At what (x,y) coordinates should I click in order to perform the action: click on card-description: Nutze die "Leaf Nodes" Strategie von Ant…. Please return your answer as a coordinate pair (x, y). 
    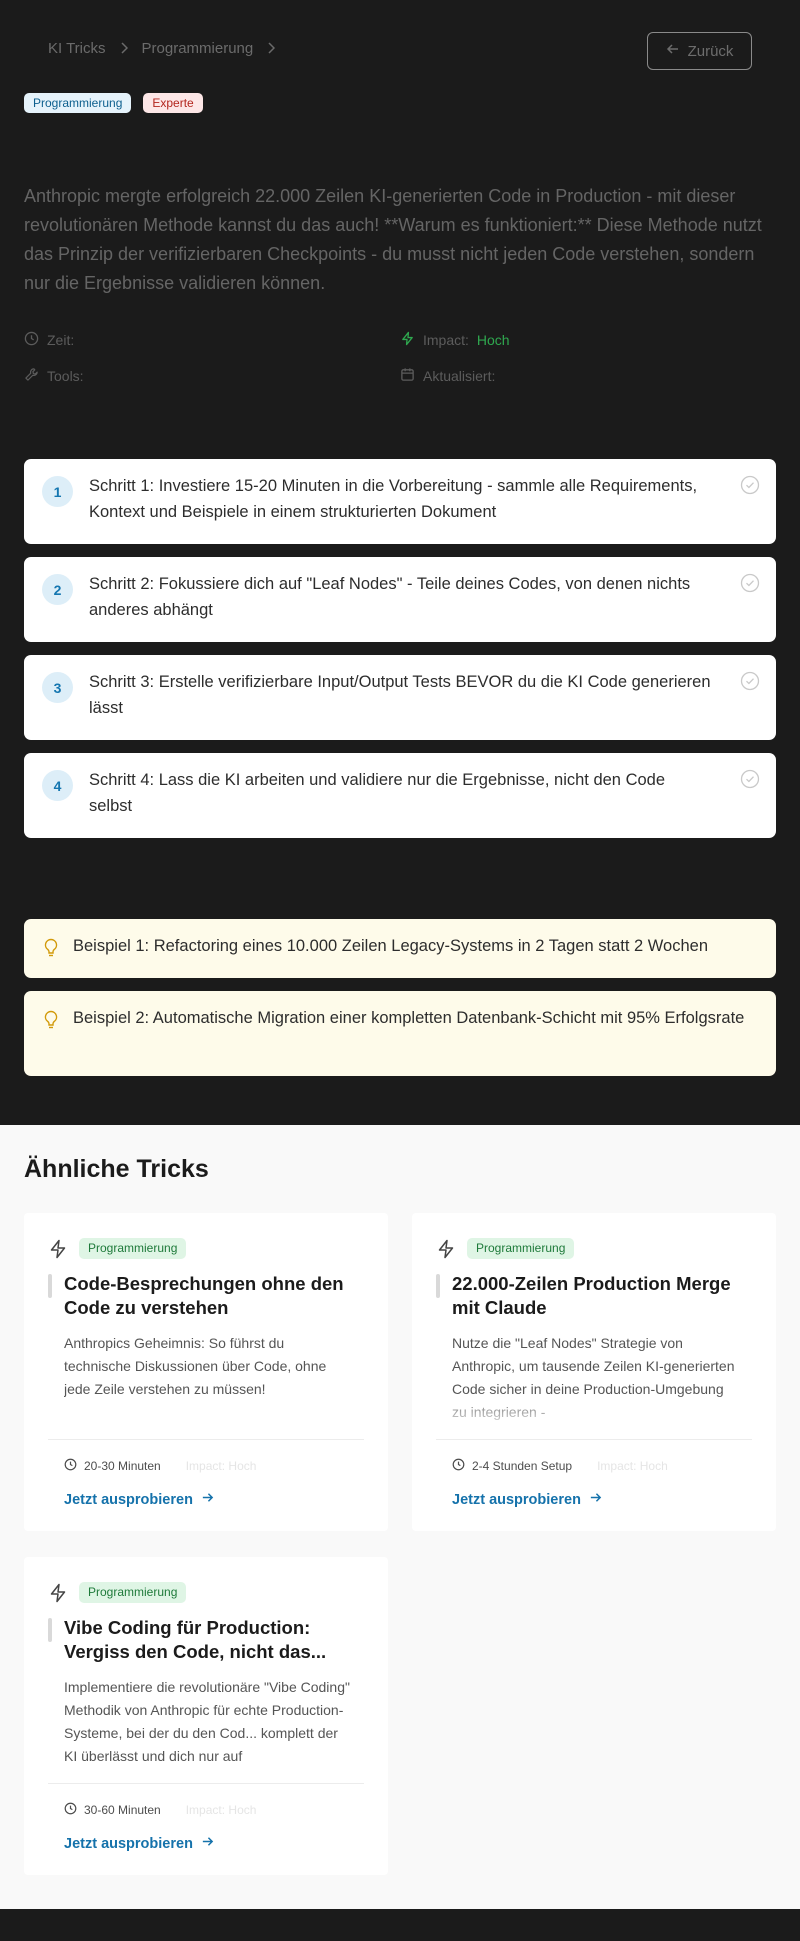
    Looking at the image, I should click on (597, 1378).